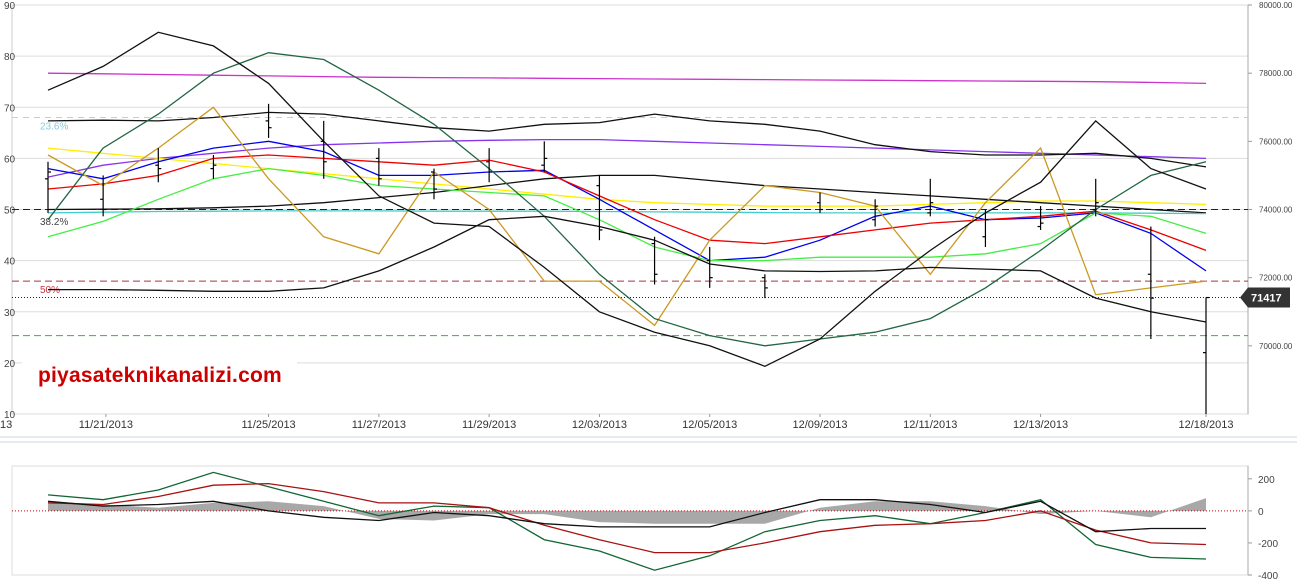 The height and width of the screenshot is (587, 1297). I want to click on price-tag-label: 71417, so click(1266, 299).